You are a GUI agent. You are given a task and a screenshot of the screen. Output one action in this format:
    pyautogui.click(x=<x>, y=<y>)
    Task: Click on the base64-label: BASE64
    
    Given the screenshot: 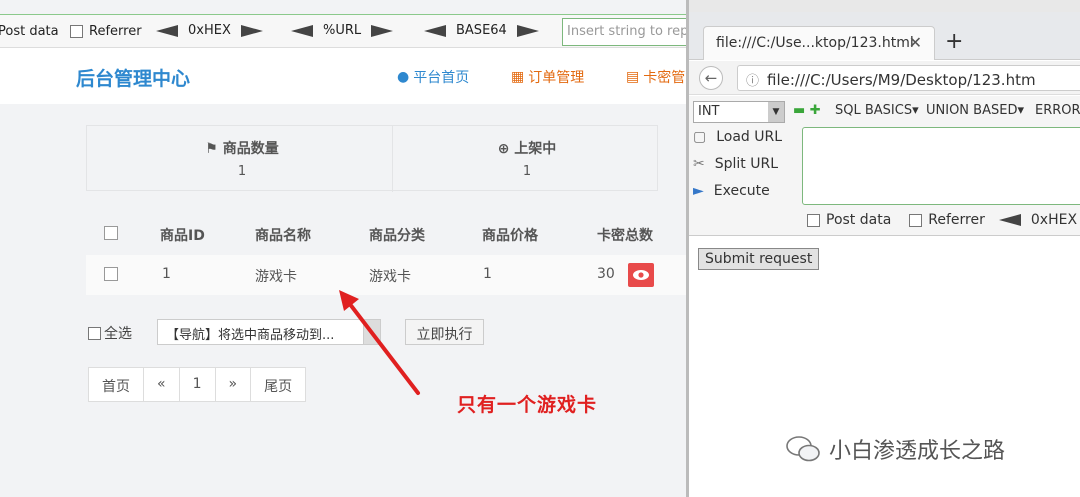 What is the action you would take?
    pyautogui.click(x=481, y=30)
    